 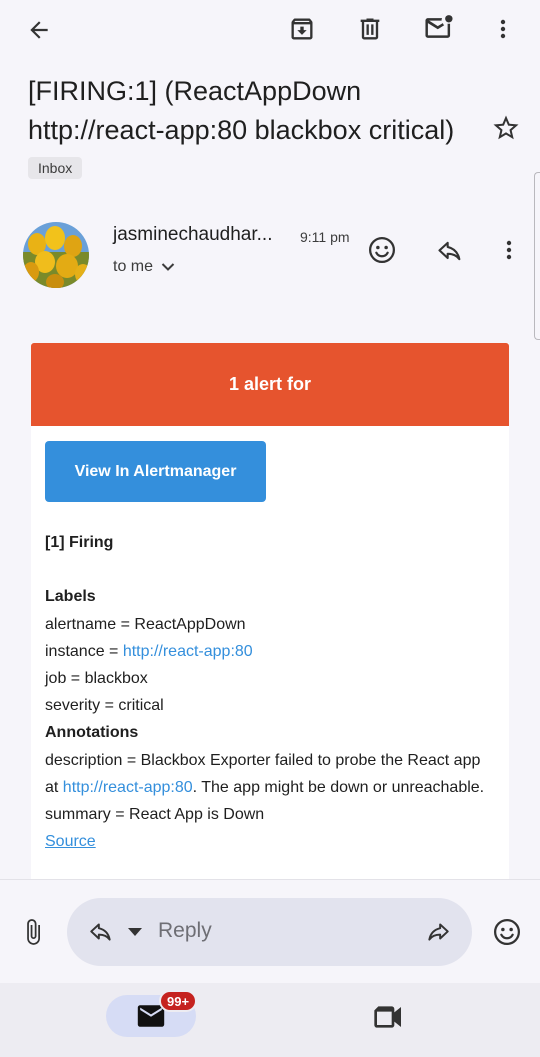 I want to click on add-reaction-icon, so click(x=382, y=250).